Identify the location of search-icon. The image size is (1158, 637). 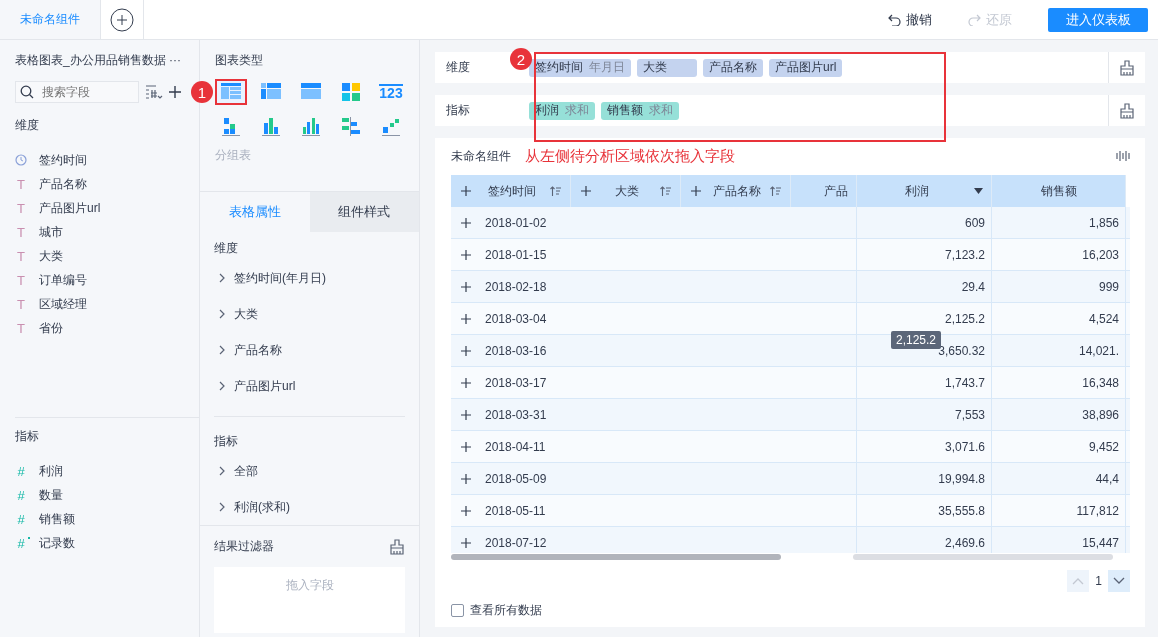
(27, 92).